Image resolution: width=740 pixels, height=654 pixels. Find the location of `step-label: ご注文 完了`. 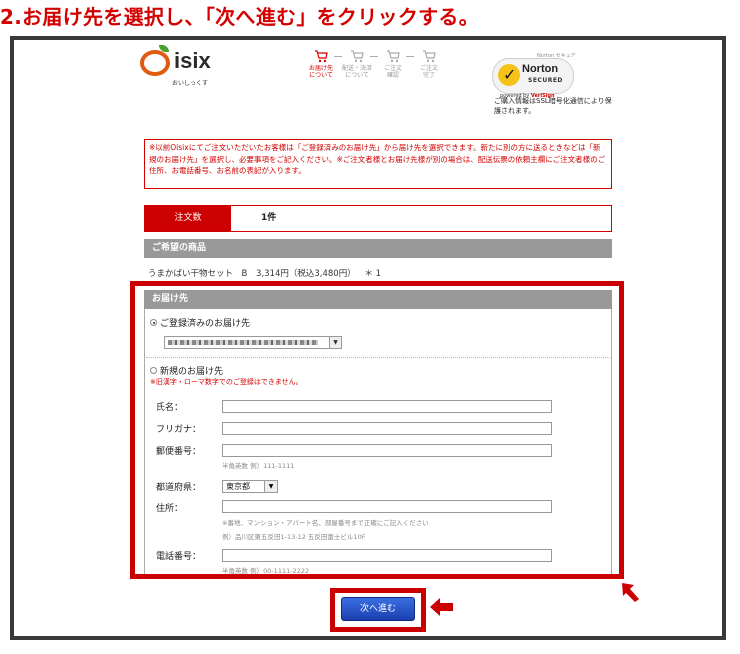

step-label: ご注文 完了 is located at coordinates (428, 72).